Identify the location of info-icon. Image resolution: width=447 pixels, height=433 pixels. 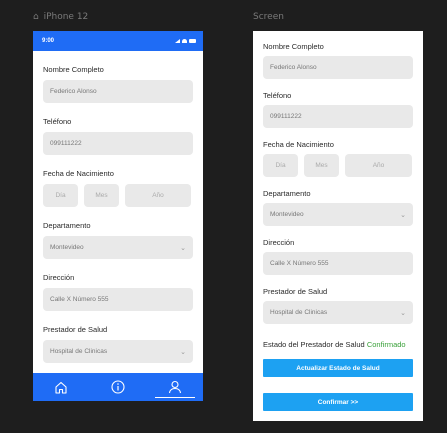
(118, 387).